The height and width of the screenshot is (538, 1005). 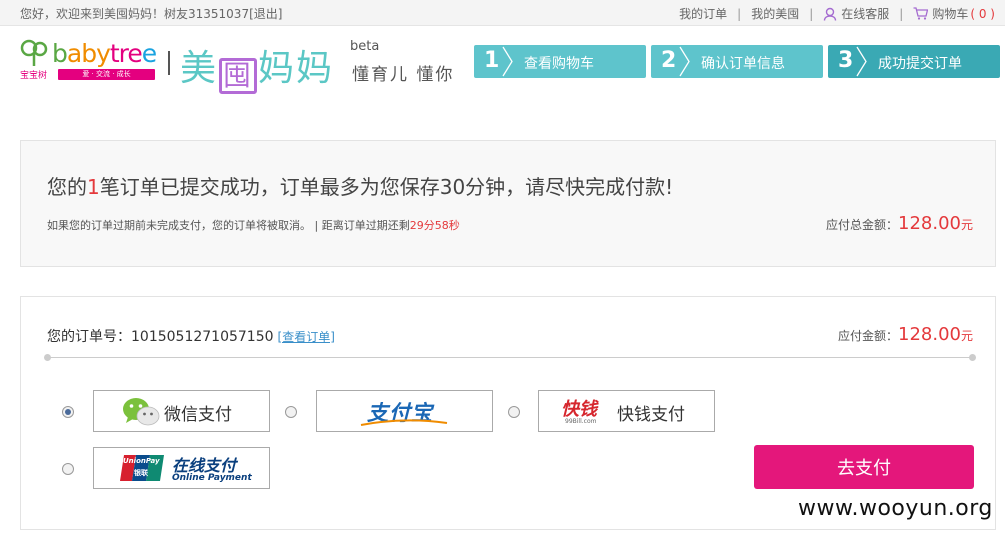 What do you see at coordinates (104, 53) in the screenshot?
I see `babytree-wordmark: babytree` at bounding box center [104, 53].